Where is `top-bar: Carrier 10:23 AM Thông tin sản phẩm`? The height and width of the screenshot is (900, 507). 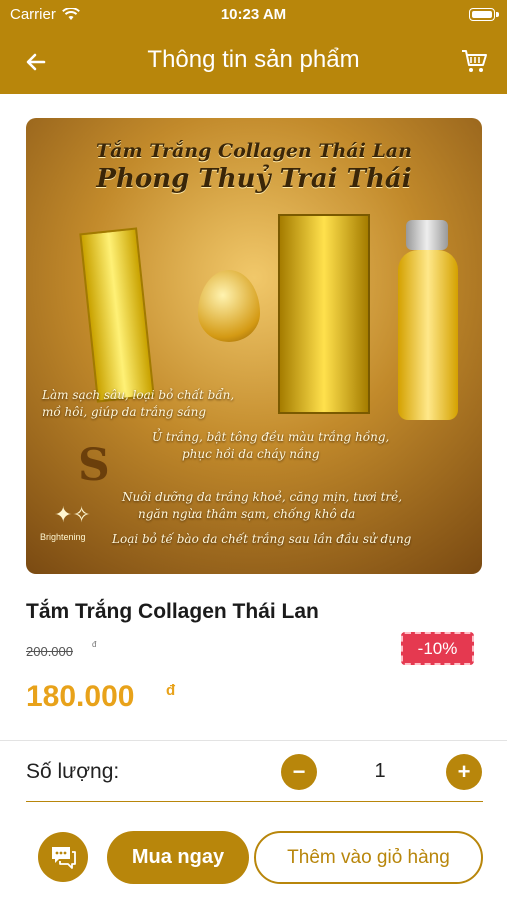 top-bar: Carrier 10:23 AM Thông tin sản phẩm is located at coordinates (253, 47).